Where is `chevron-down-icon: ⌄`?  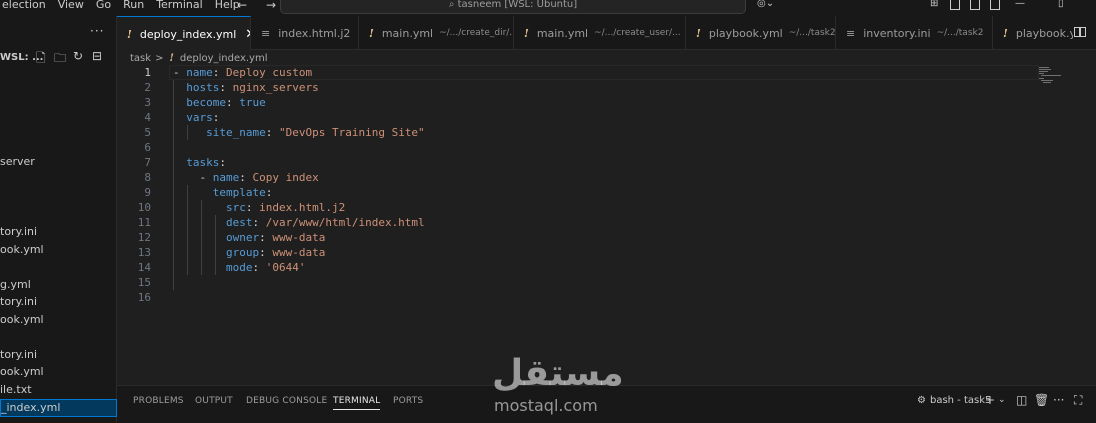
chevron-down-icon: ⌄ is located at coordinates (1002, 400).